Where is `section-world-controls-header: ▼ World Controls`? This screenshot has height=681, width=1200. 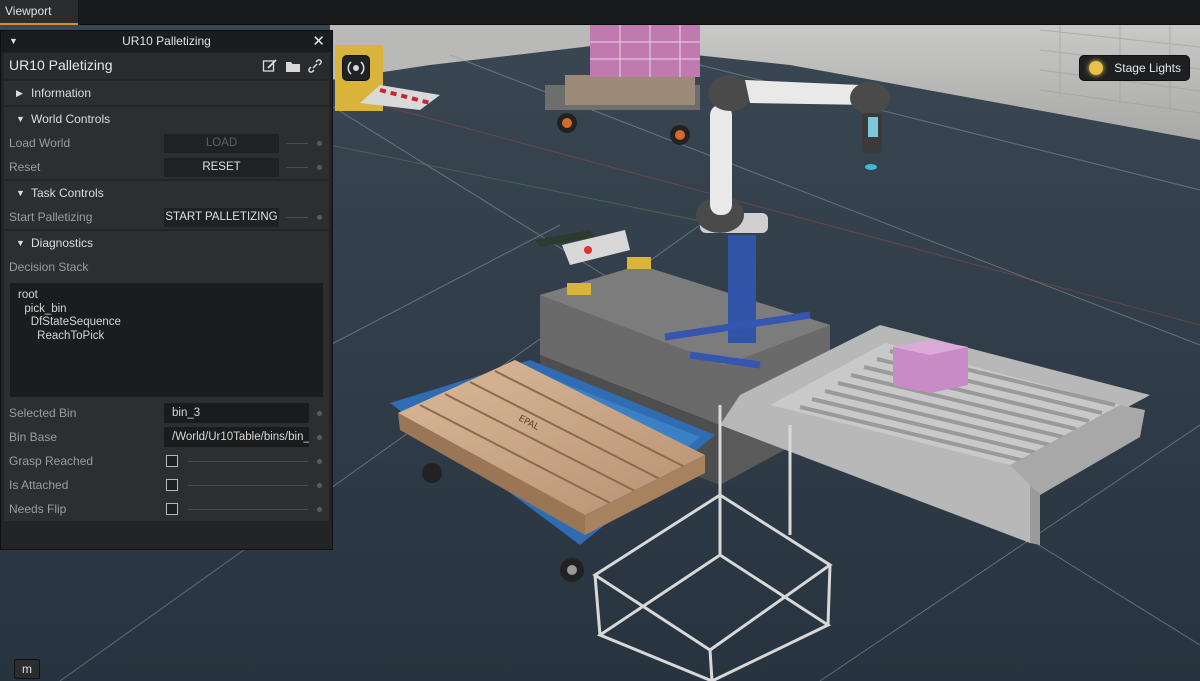 section-world-controls-header: ▼ World Controls is located at coordinates (166, 119).